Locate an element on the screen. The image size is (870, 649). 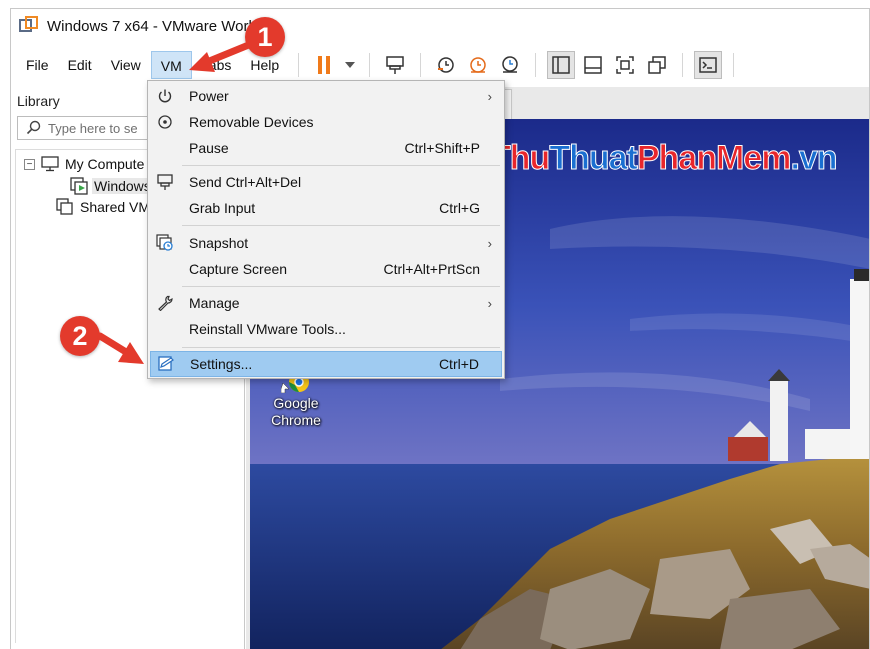
full-screen-button is located at coordinates (625, 65).